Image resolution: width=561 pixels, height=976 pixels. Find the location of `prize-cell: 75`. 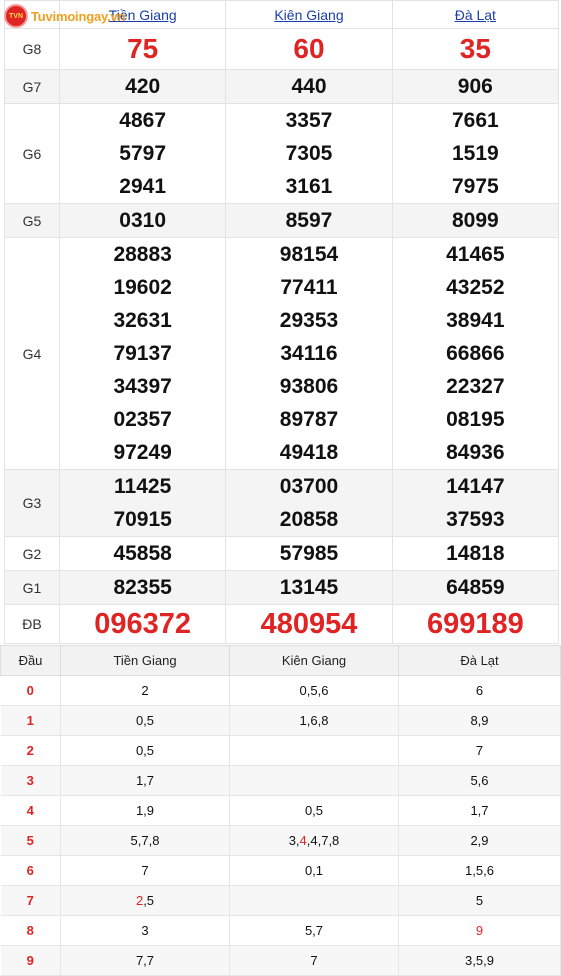

prize-cell: 75 is located at coordinates (142, 49).